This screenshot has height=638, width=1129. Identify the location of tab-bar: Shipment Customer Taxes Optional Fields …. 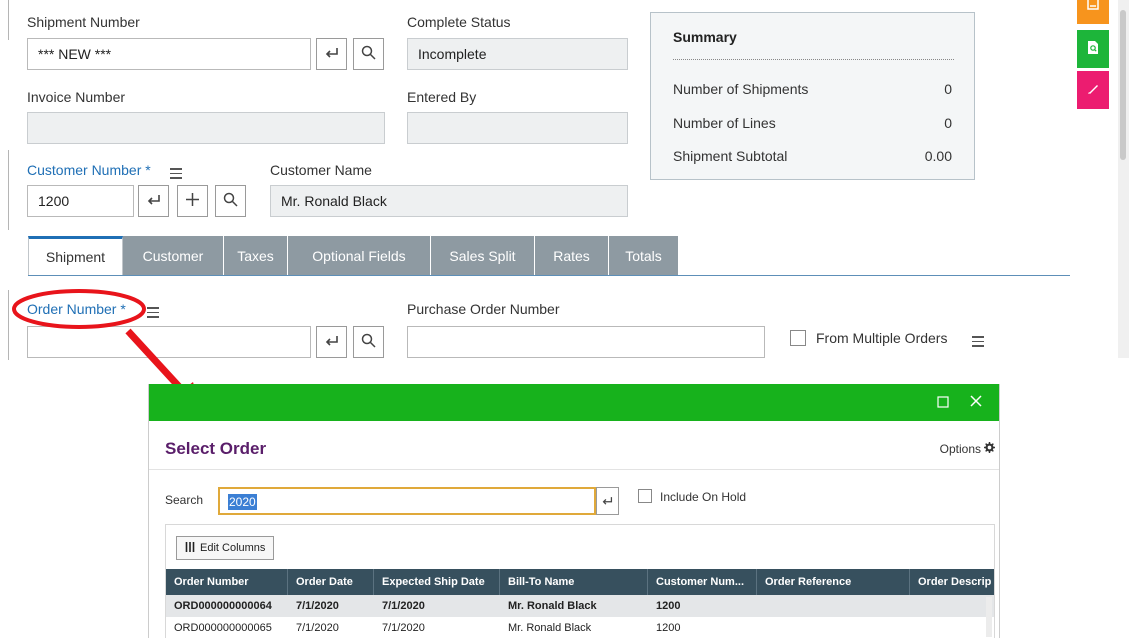
(353, 255).